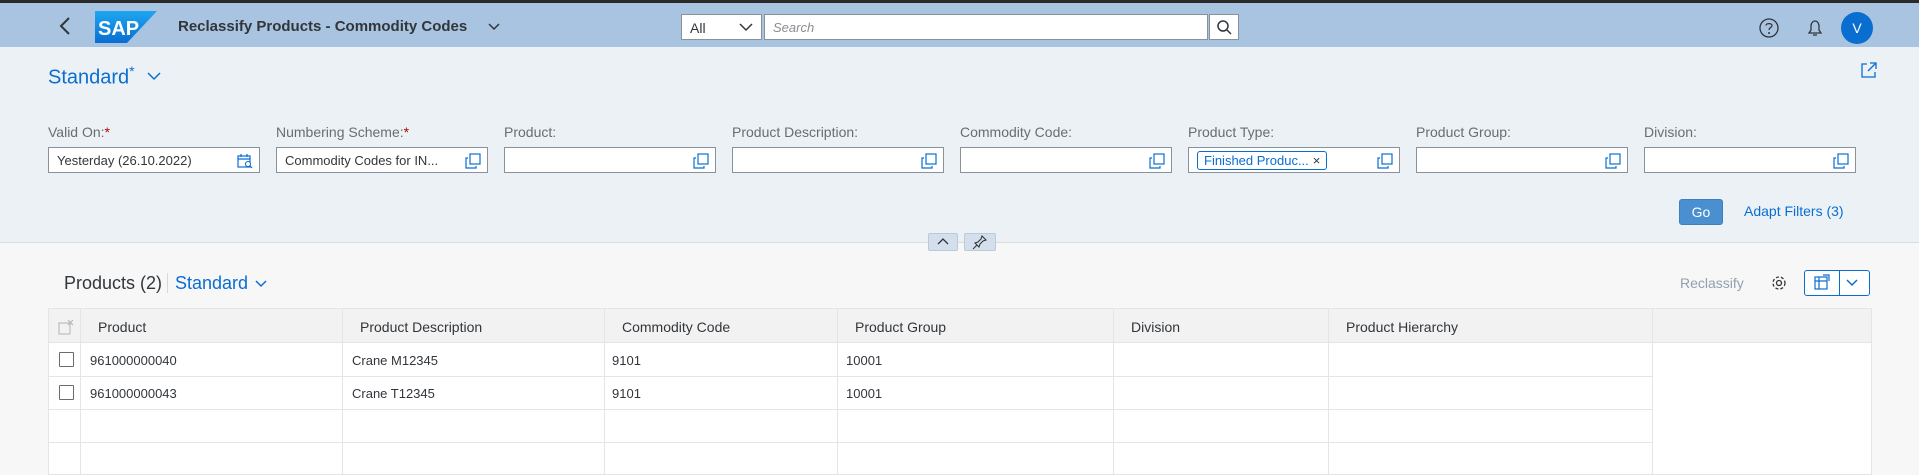  I want to click on commodity-code-field, so click(1066, 160).